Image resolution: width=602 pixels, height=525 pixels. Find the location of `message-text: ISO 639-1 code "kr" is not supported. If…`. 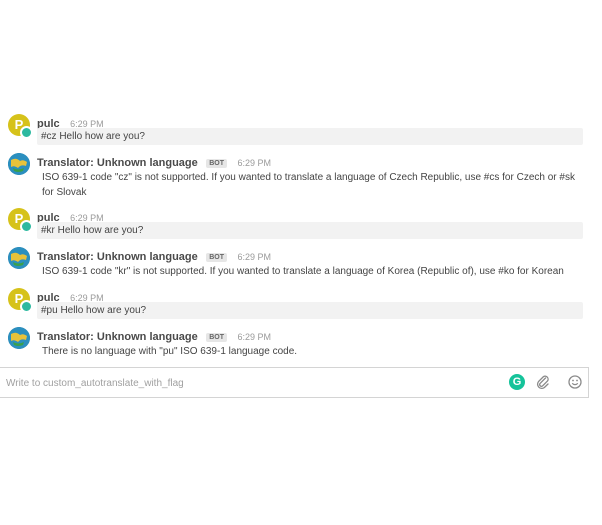

message-text: ISO 639-1 code "kr" is not supported. If… is located at coordinates (303, 271).